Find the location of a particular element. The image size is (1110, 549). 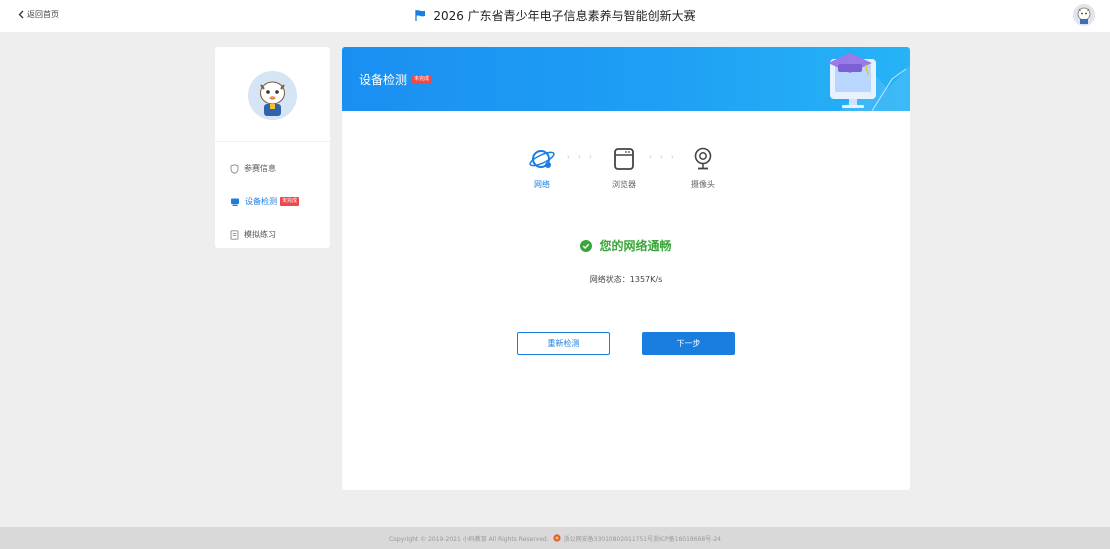

check-circle-icon is located at coordinates (586, 245).